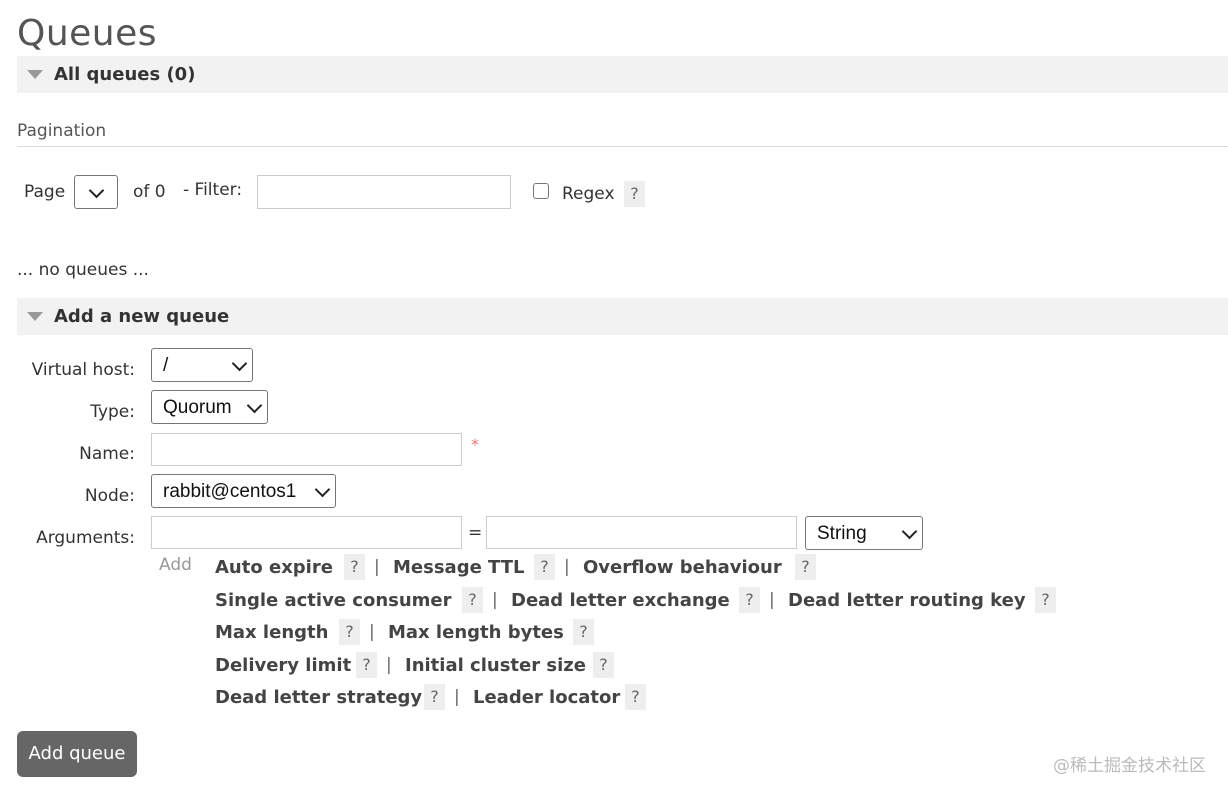  I want to click on regex-checkbox, so click(541, 191).